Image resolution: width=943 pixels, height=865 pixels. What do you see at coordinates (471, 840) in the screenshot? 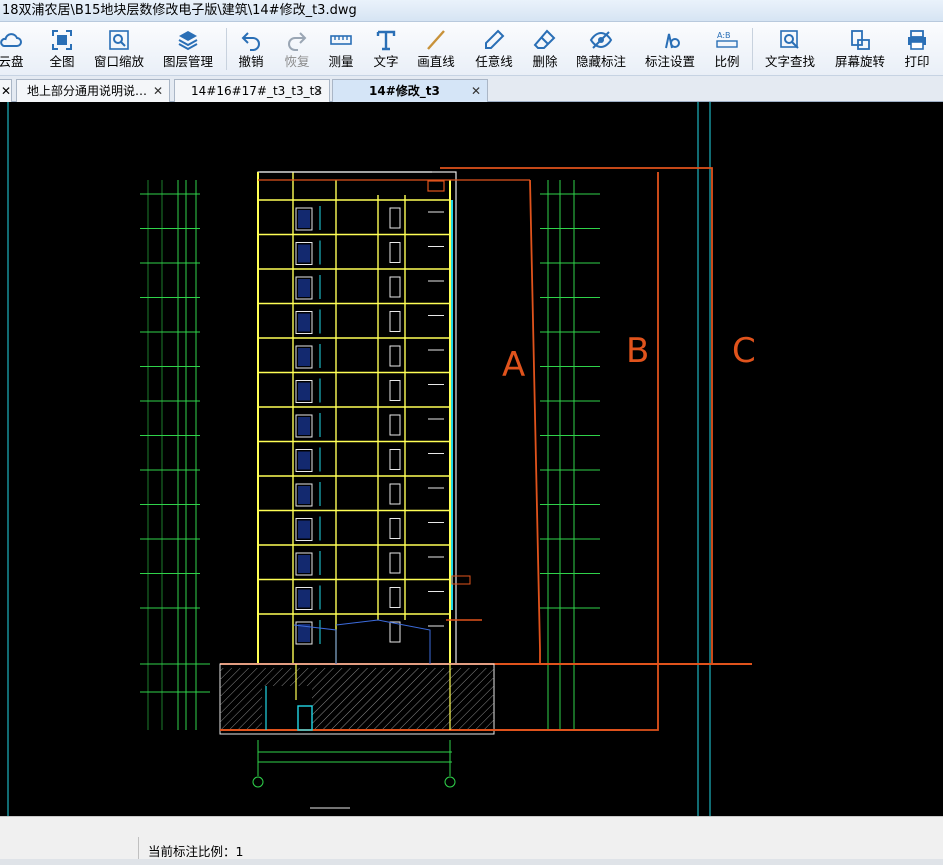
I see `status-bar: 当前标注比例：1` at bounding box center [471, 840].